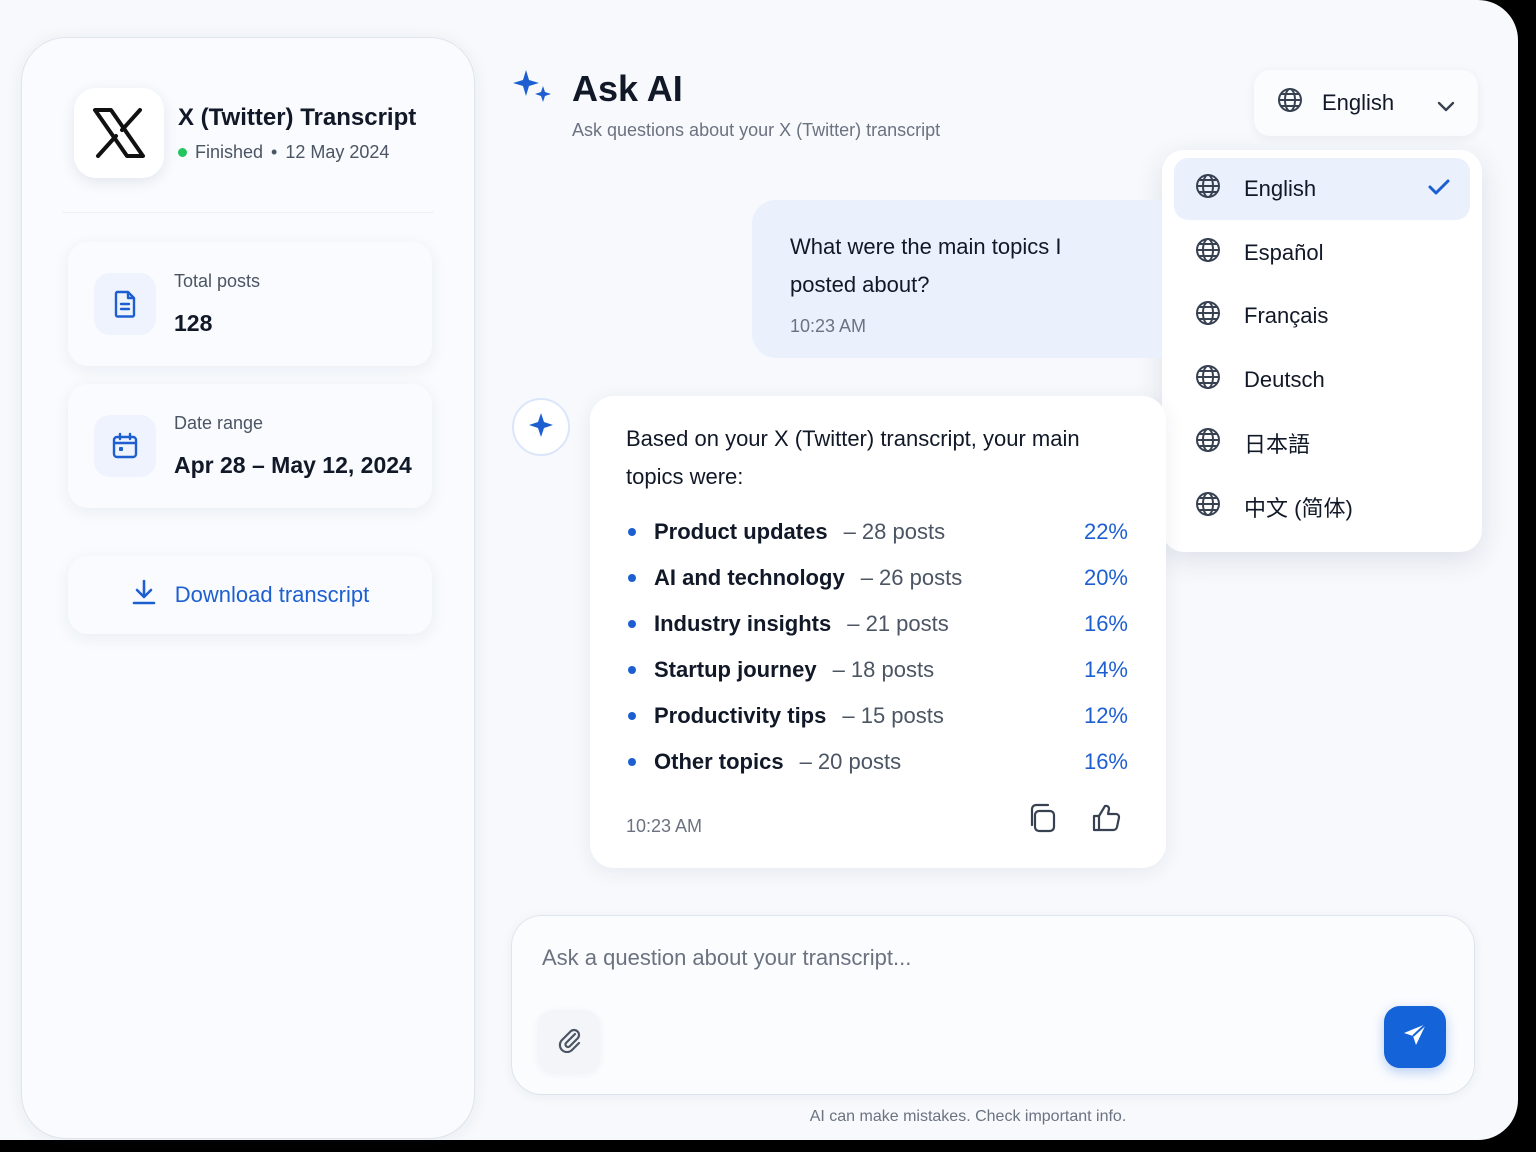  What do you see at coordinates (735, 669) in the screenshot?
I see `topic-name: Startup journey` at bounding box center [735, 669].